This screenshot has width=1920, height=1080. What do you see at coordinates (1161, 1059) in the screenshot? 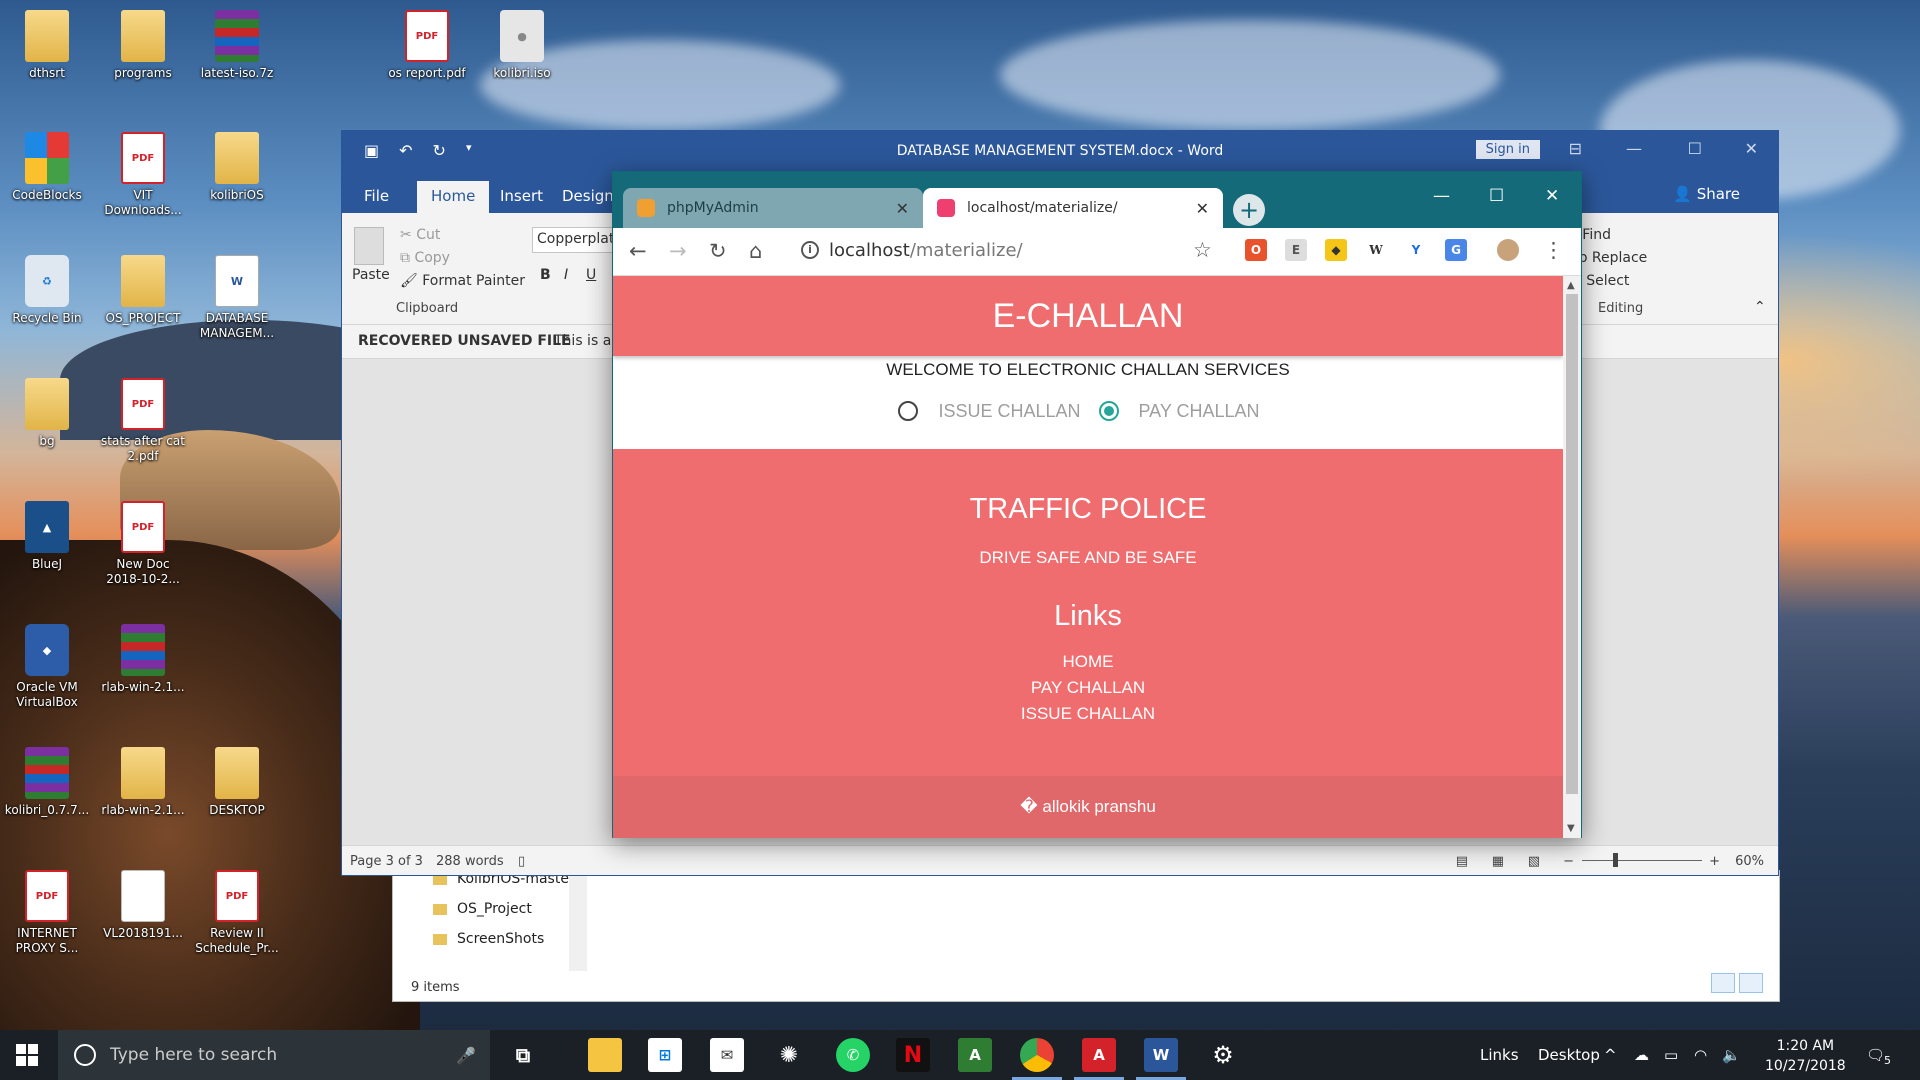
I see `word-icon: W` at bounding box center [1161, 1059].